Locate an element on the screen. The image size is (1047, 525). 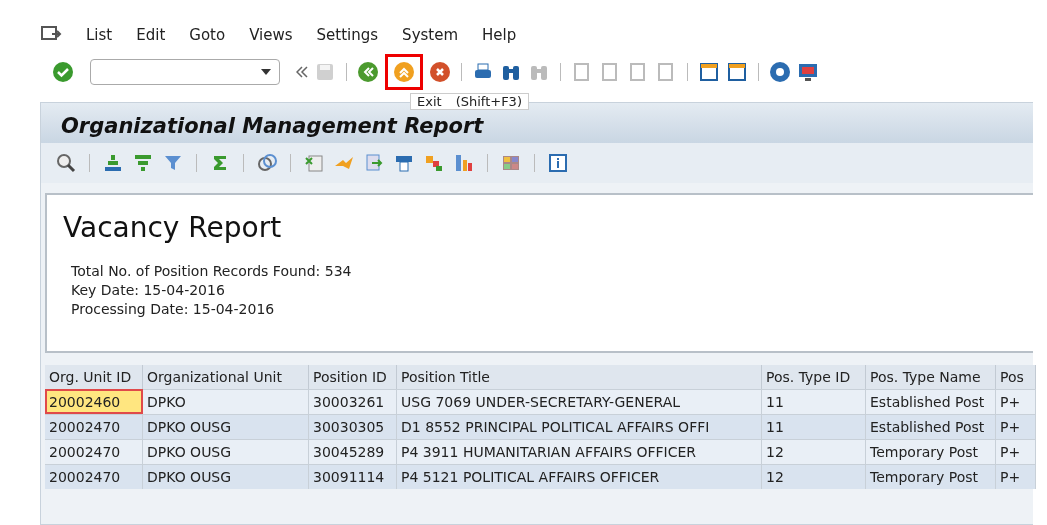
check-icon is located at coordinates (63, 72).